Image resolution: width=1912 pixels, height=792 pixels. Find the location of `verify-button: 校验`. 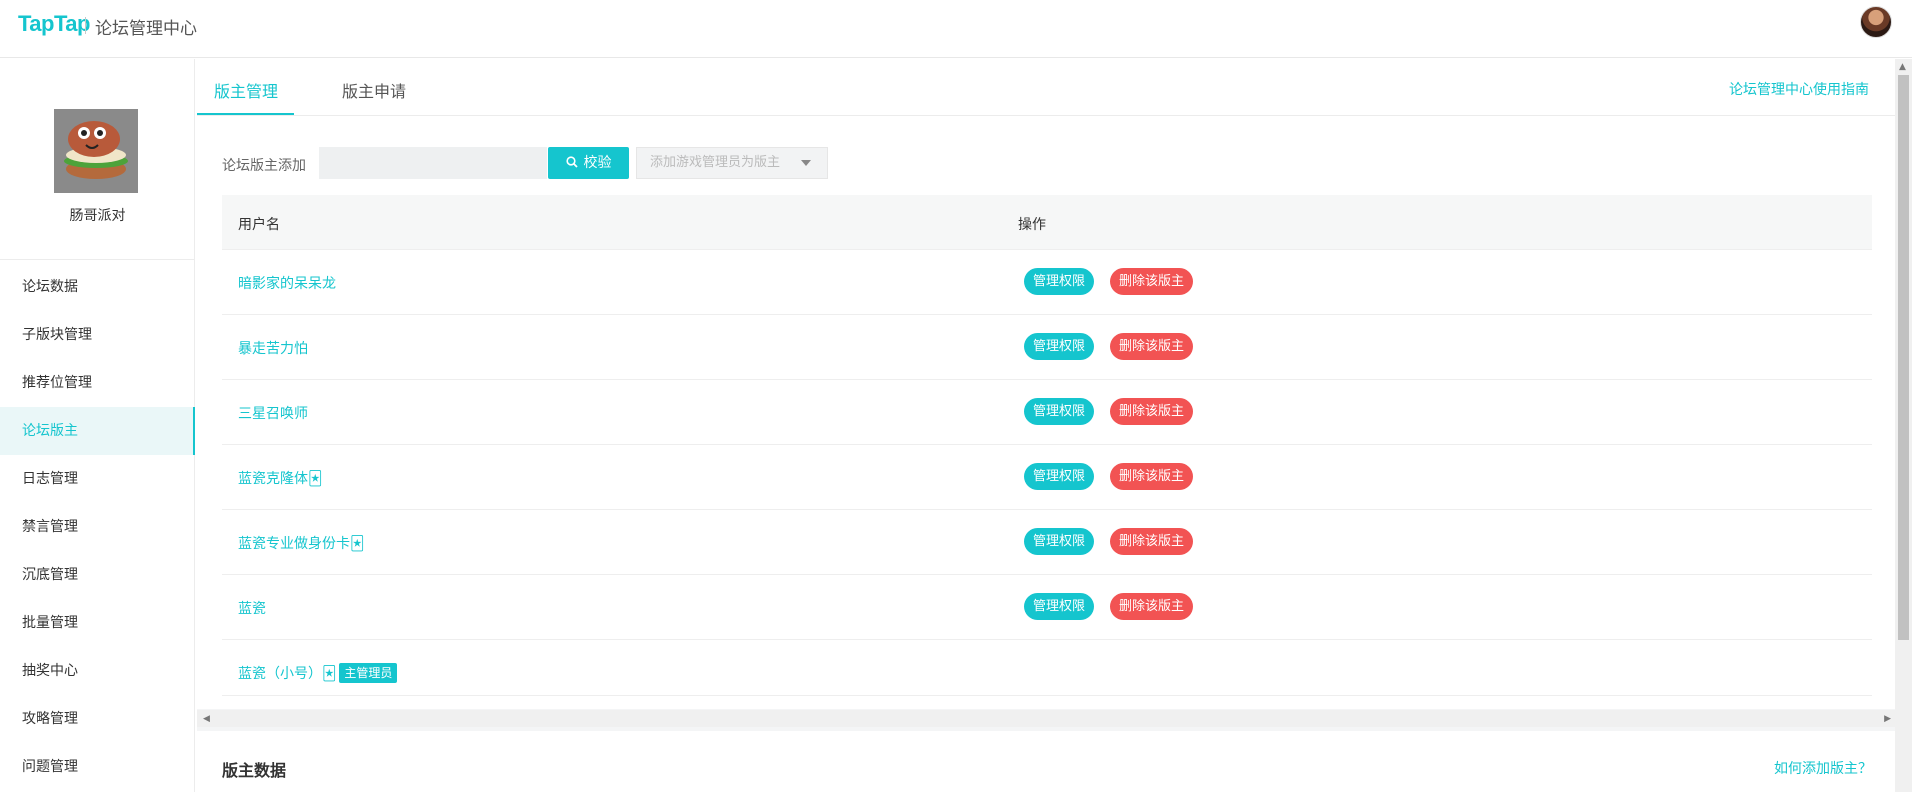

verify-button: 校验 is located at coordinates (588, 163).